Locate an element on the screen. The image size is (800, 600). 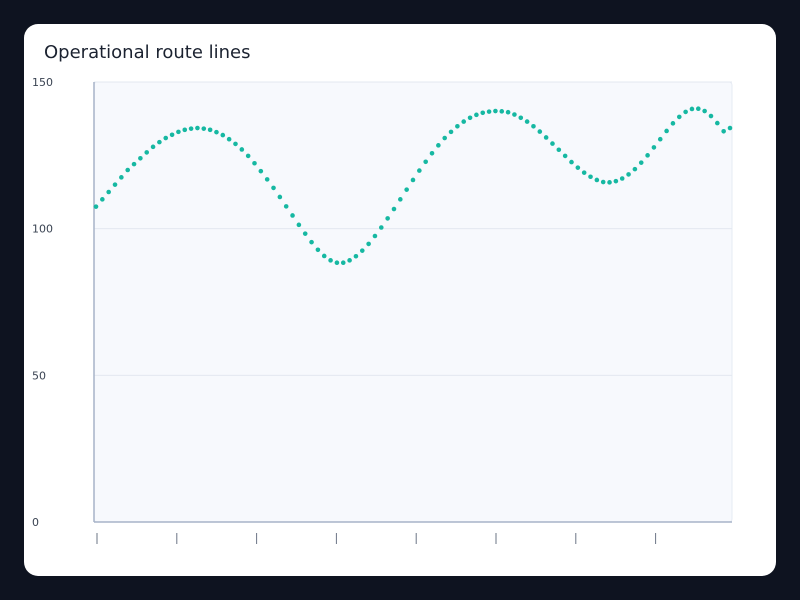
y-tick-label: 0 is located at coordinates (35, 522).